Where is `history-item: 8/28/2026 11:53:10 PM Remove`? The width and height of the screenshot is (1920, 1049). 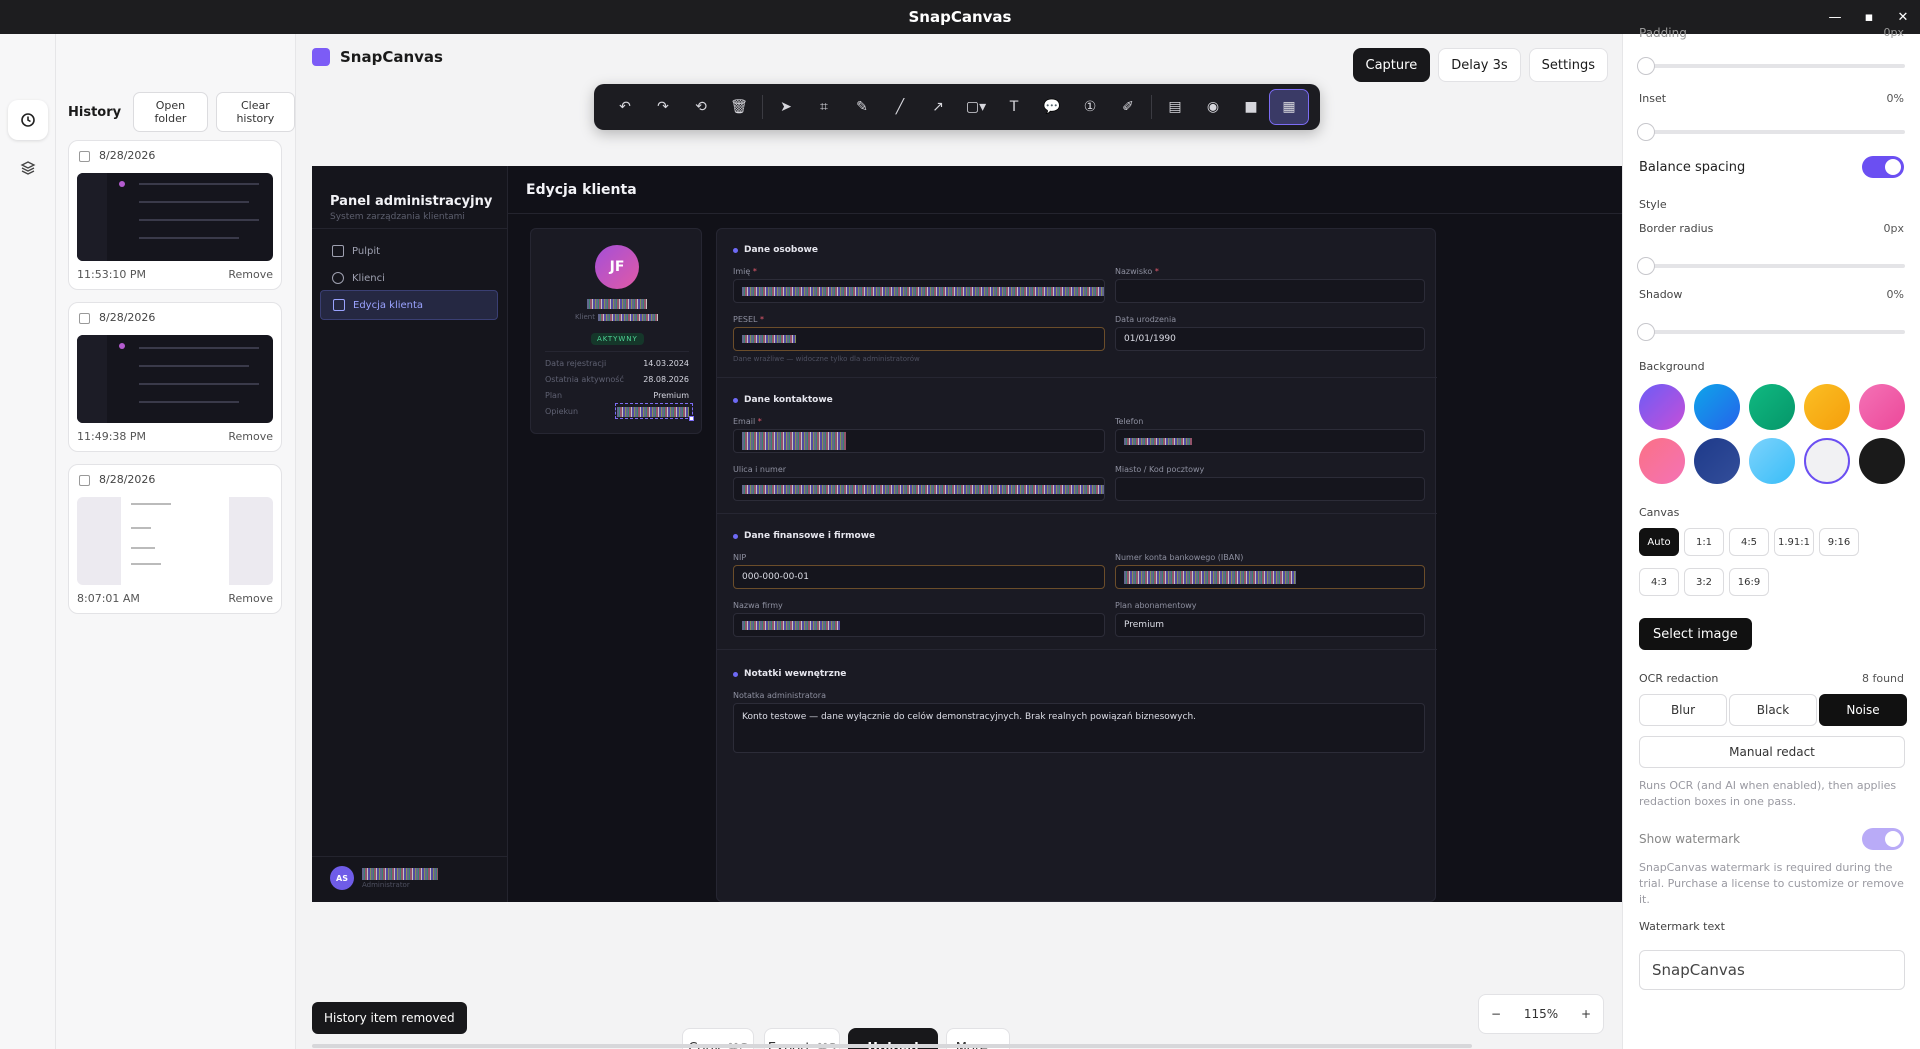
history-item: 8/28/2026 11:53:10 PM Remove is located at coordinates (175, 215).